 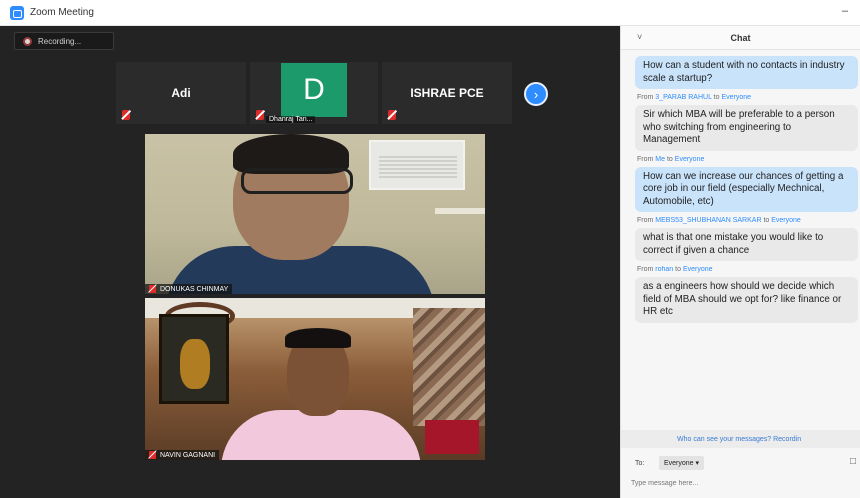 I want to click on to-label: To:, so click(x=640, y=463).